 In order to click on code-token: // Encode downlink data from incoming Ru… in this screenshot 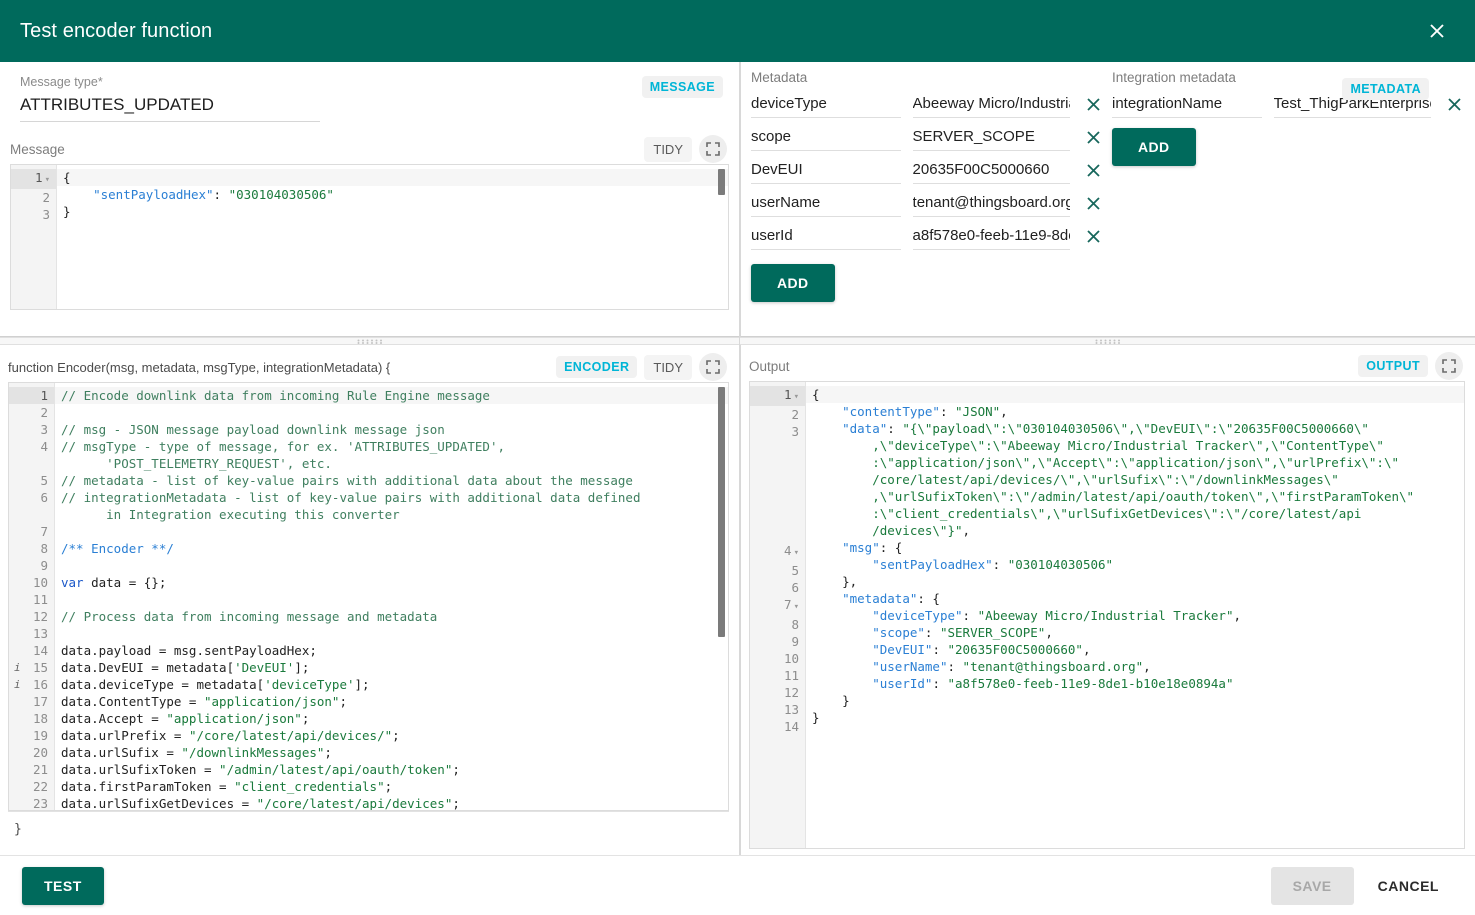, I will do `click(275, 395)`.